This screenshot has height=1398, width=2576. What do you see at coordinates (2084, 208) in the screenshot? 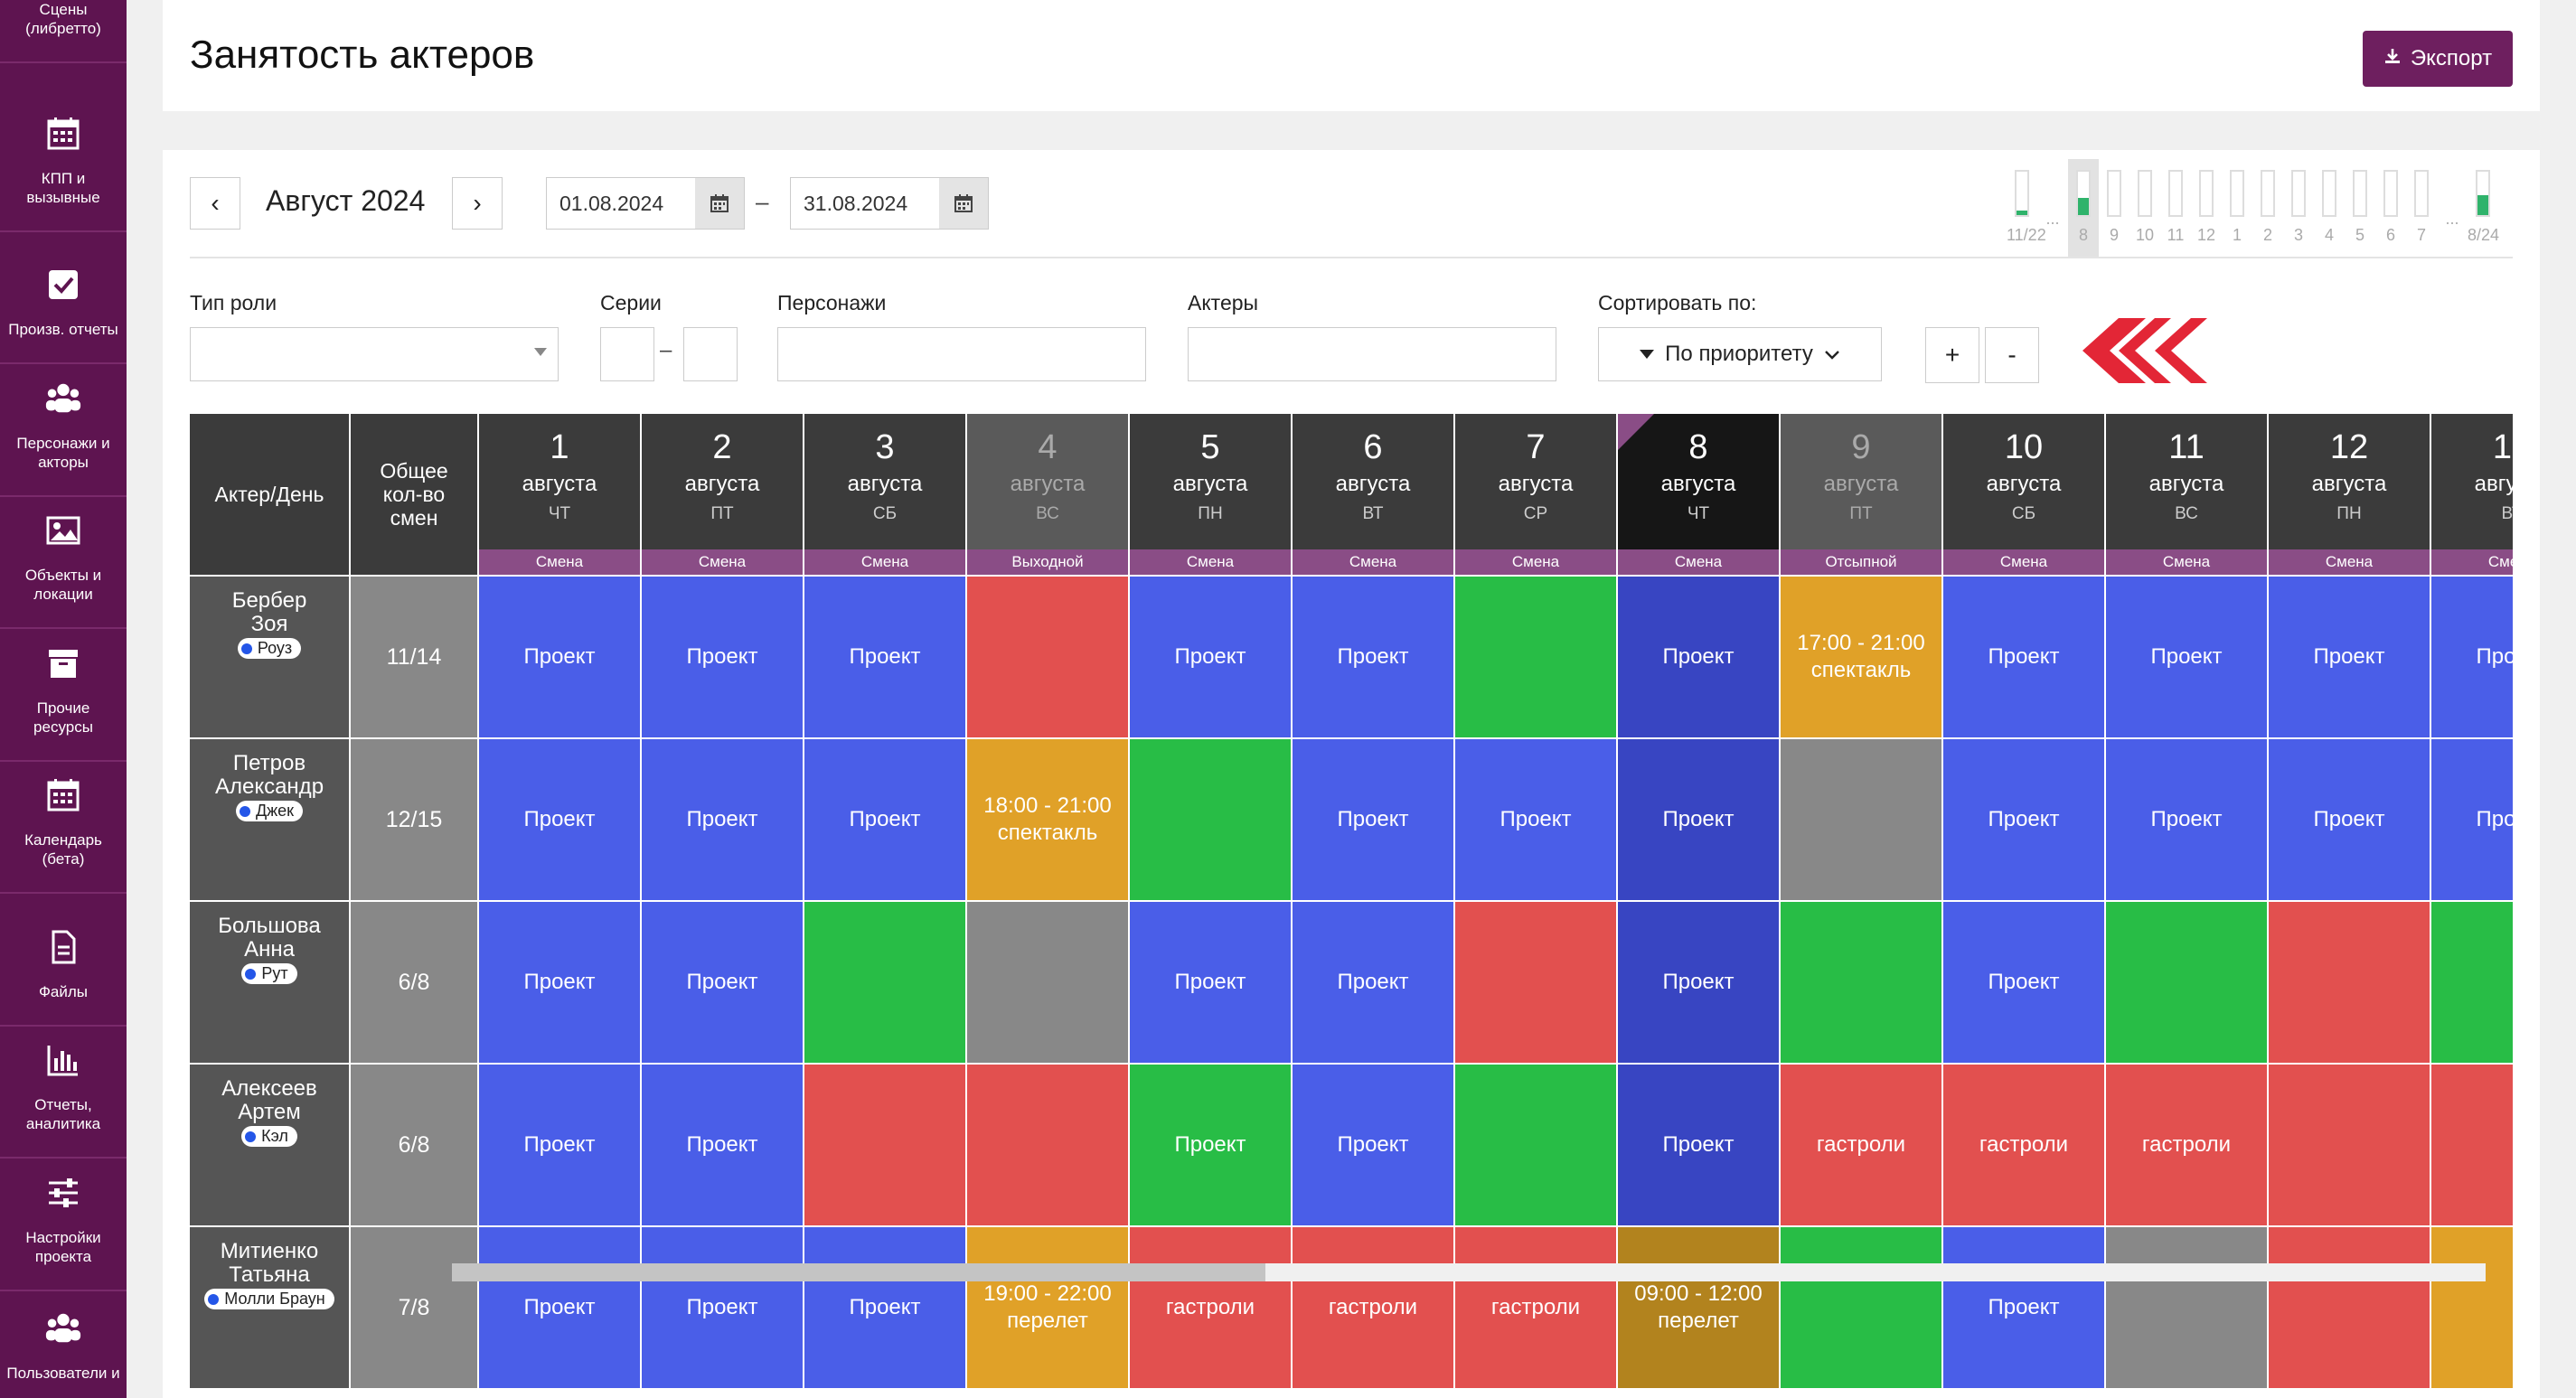
I see `mini-timeline-item: 8` at bounding box center [2084, 208].